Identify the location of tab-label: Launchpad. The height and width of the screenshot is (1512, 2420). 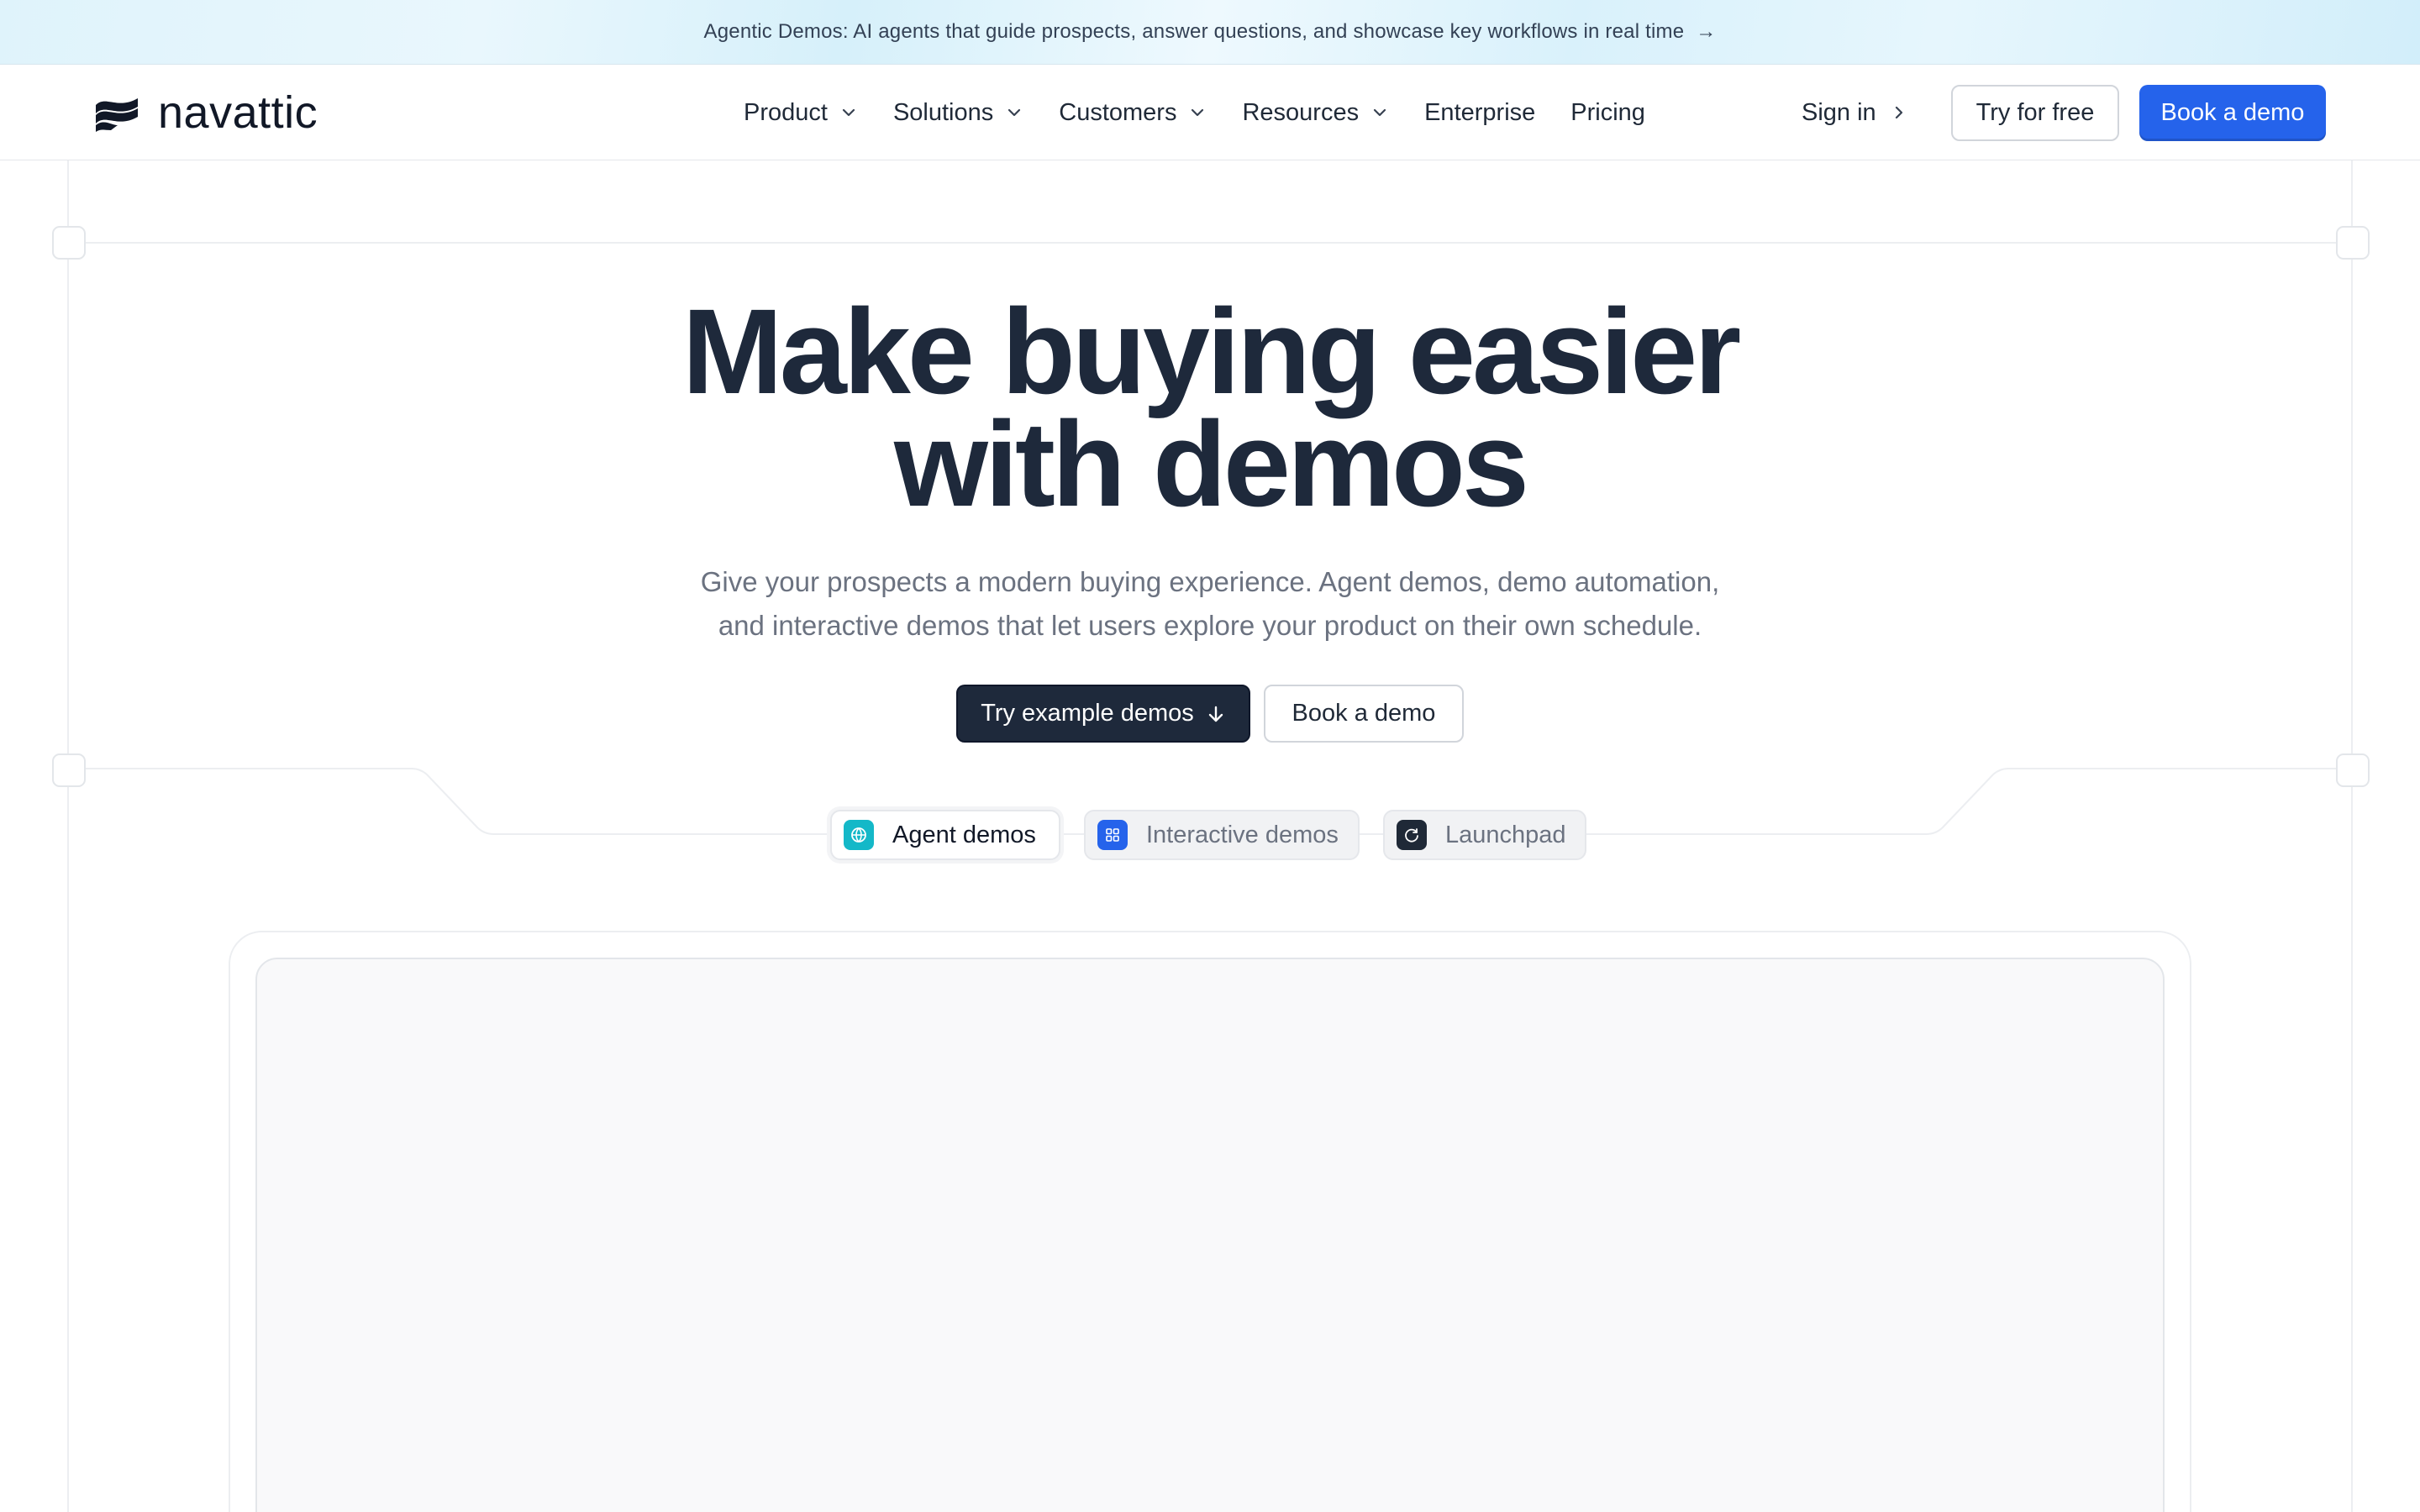
(1505, 834).